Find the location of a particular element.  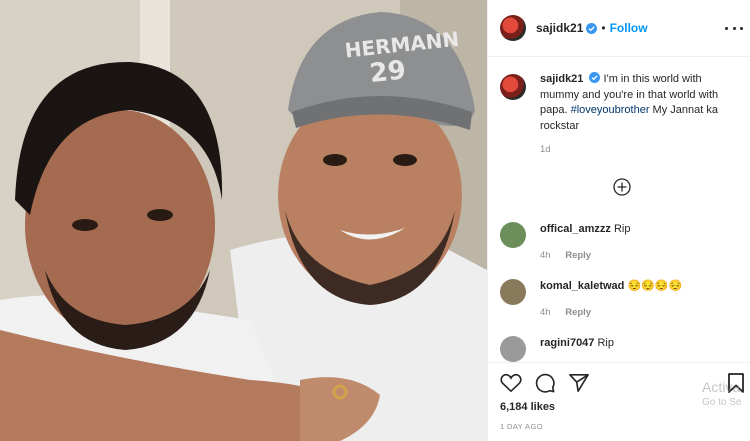

author-avatar is located at coordinates (513, 28).